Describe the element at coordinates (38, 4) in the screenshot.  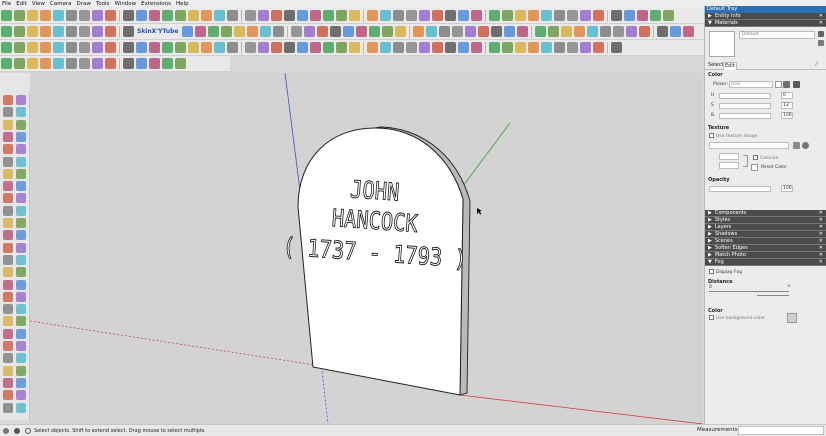
I see `menu-view: View` at that location.